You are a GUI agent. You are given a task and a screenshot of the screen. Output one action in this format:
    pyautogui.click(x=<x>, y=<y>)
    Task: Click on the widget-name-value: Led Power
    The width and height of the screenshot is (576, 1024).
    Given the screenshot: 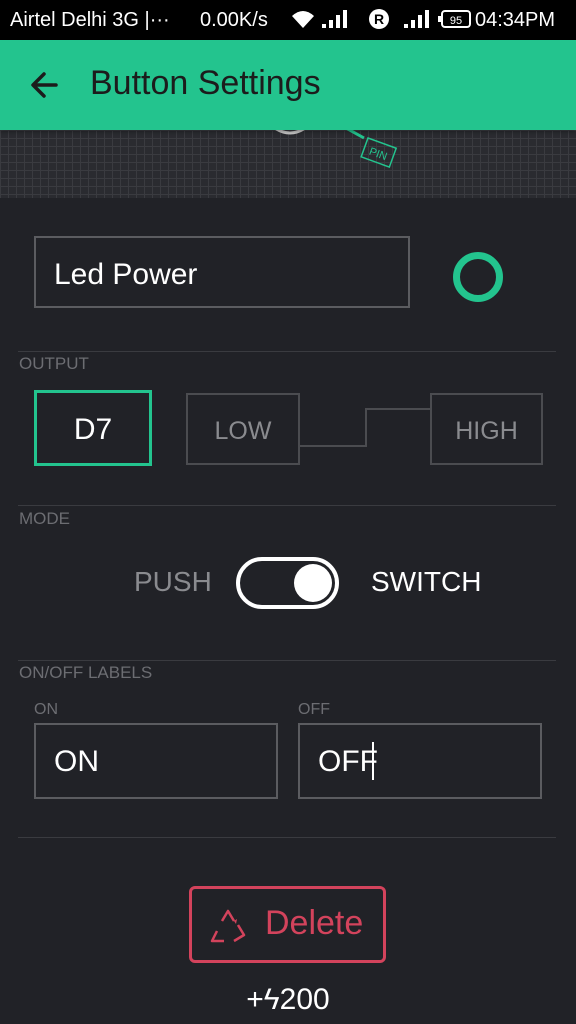 What is the action you would take?
    pyautogui.click(x=126, y=274)
    